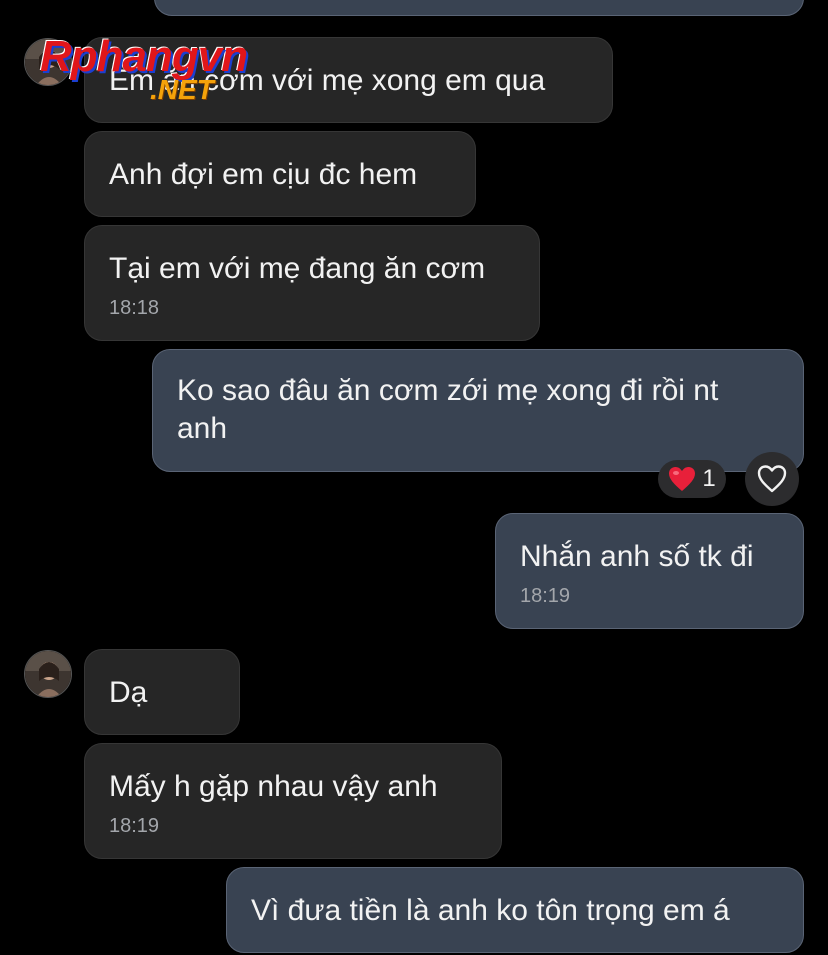 This screenshot has height=955, width=828. What do you see at coordinates (162, 692) in the screenshot?
I see `incoming-message: Dạ` at bounding box center [162, 692].